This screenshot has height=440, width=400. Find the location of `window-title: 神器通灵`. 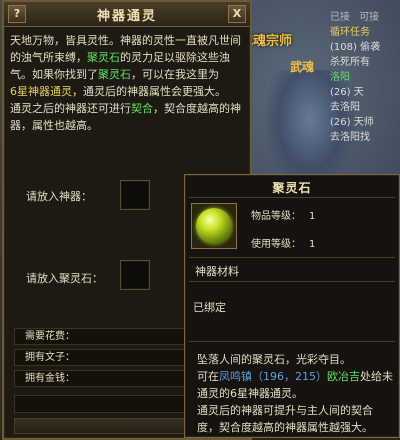

window-title: 神器通灵 is located at coordinates (126, 16).